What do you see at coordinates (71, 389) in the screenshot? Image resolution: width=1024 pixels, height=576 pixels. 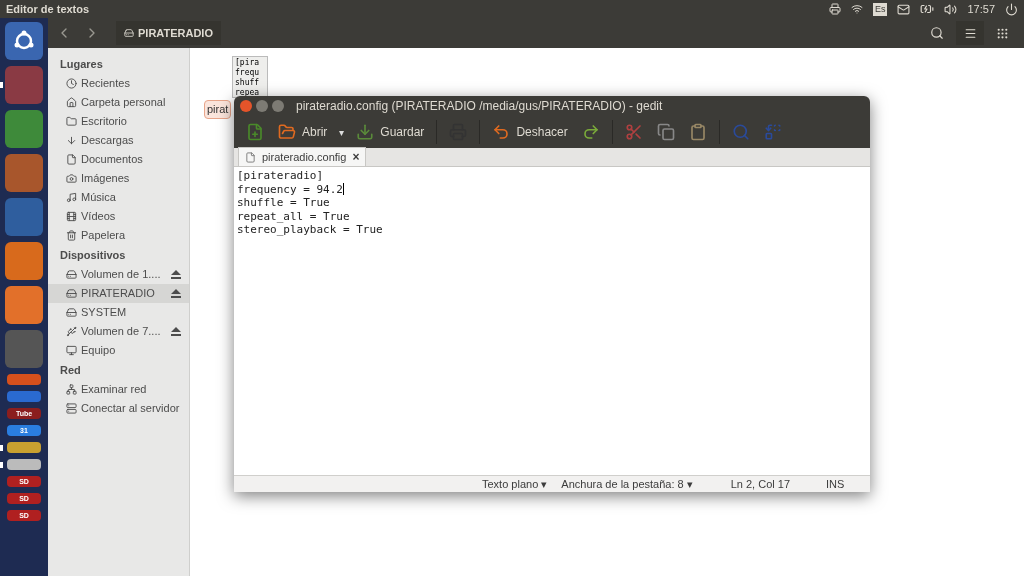 I see `network-icon` at bounding box center [71, 389].